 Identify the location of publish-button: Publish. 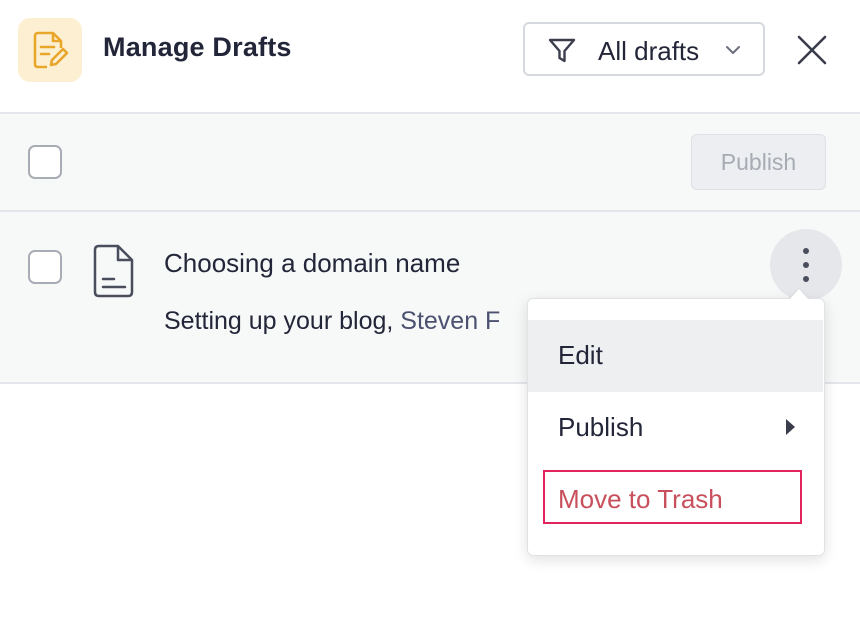
(758, 162).